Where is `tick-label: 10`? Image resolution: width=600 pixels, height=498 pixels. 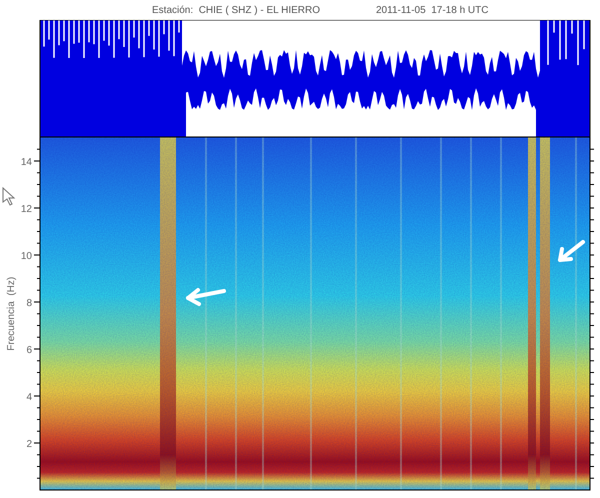 tick-label: 10 is located at coordinates (26, 256).